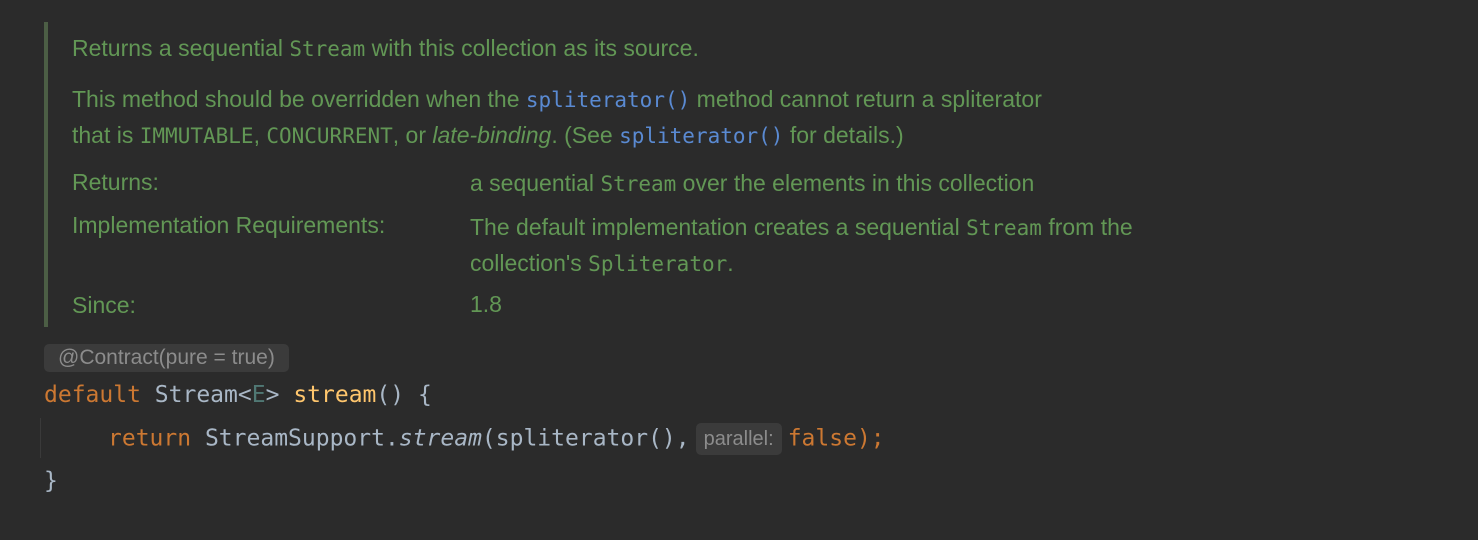 Image resolution: width=1478 pixels, height=540 pixels. I want to click on code-punct: () {, so click(404, 395).